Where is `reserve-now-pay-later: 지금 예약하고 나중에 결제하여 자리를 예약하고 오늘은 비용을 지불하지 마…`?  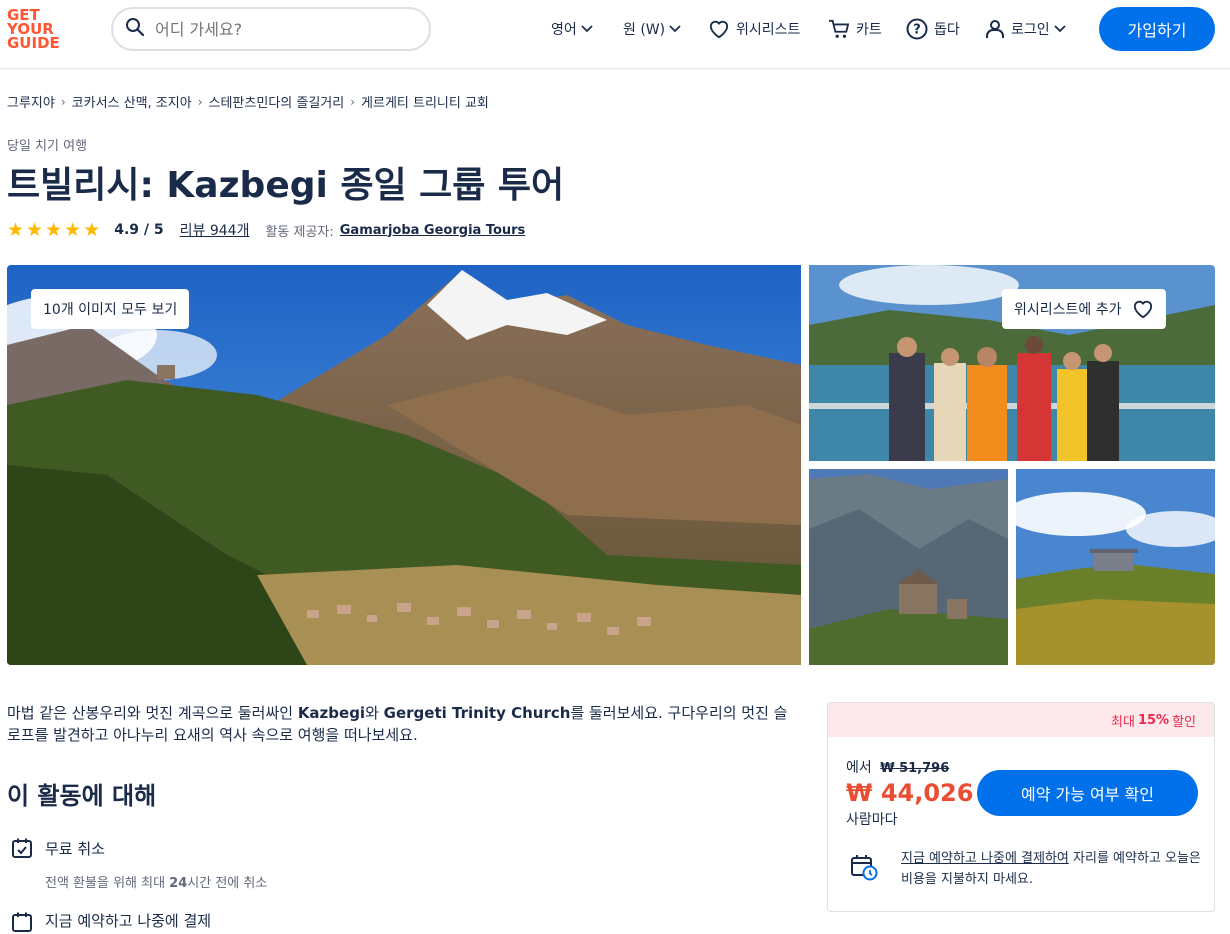
reserve-now-pay-later: 지금 예약하고 나중에 결제하여 자리를 예약하고 오늘은 비용을 지불하지 마… is located at coordinates (1051, 869).